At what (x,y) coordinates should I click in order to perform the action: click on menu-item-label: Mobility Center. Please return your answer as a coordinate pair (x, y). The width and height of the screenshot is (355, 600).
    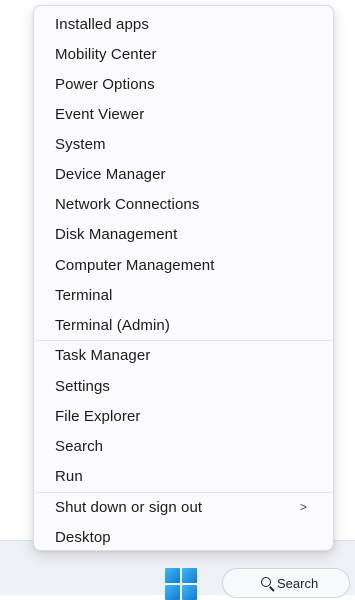
    Looking at the image, I should click on (106, 54).